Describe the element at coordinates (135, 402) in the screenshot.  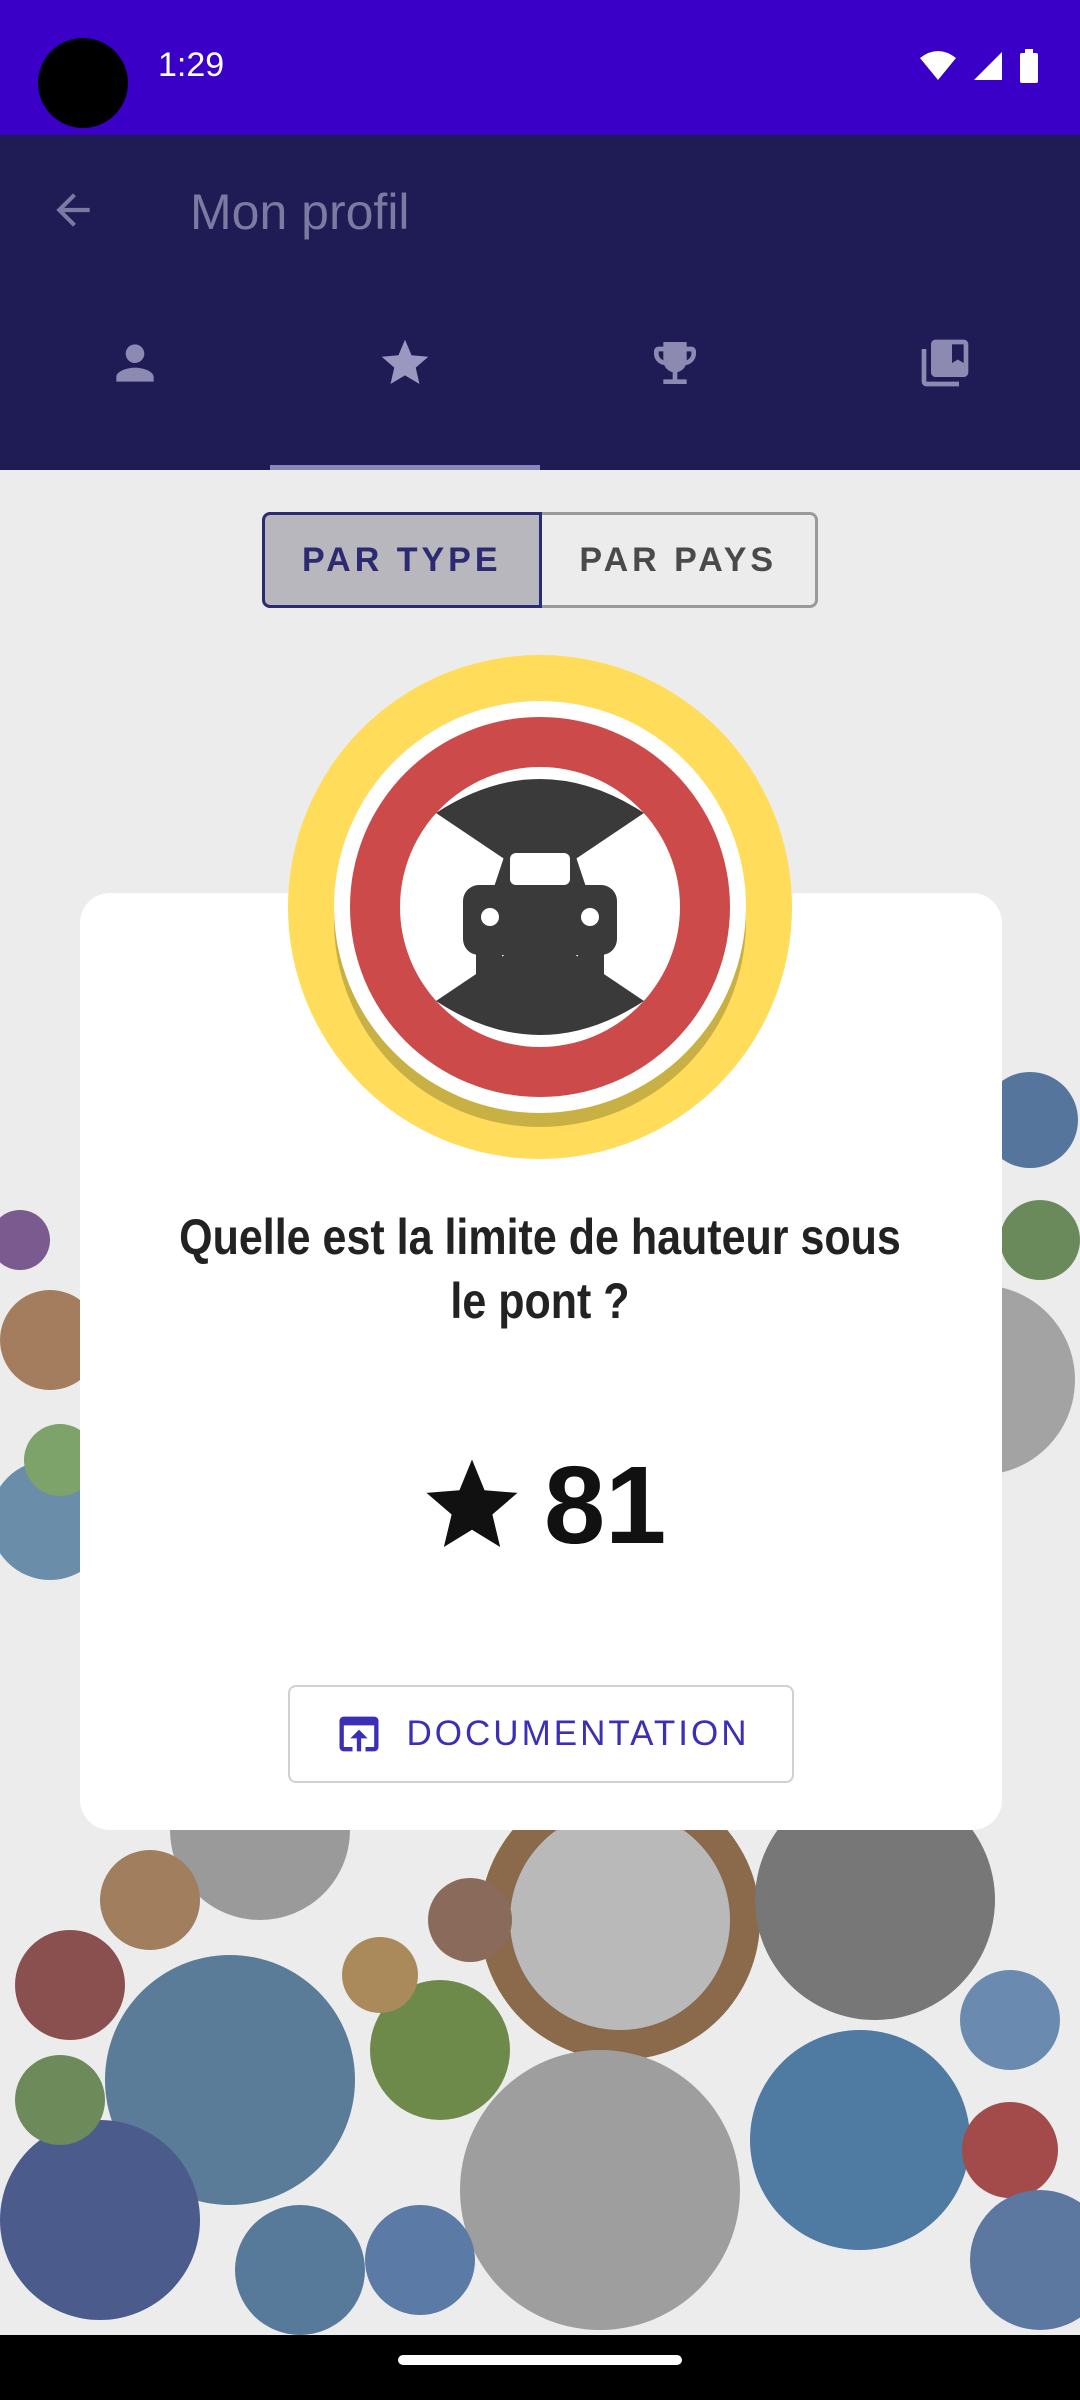
I see `tab-profile` at that location.